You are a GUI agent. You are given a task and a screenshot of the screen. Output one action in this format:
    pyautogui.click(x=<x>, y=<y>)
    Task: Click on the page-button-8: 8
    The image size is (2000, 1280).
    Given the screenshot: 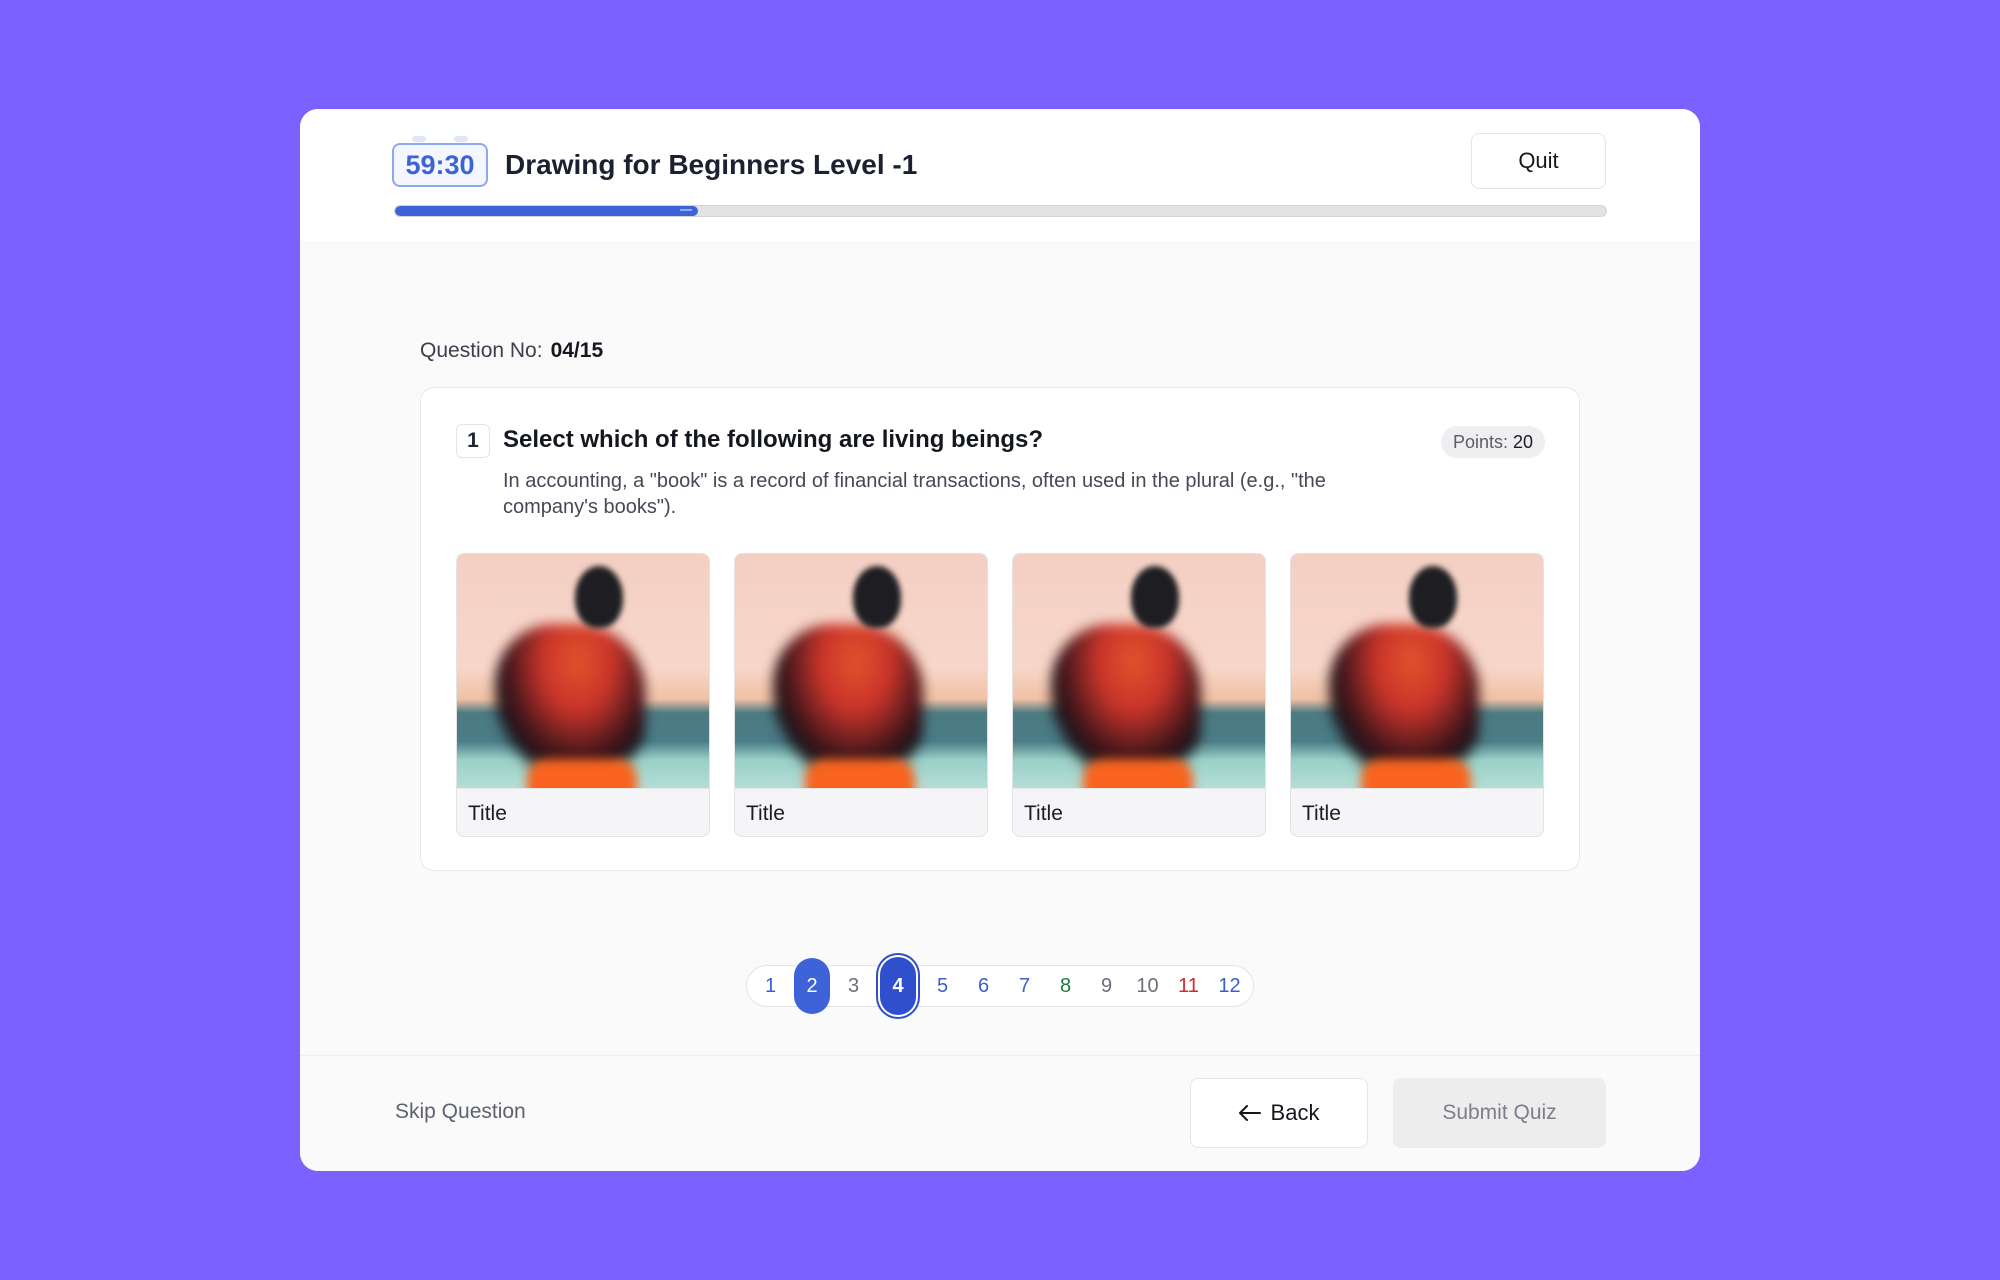 What is the action you would take?
    pyautogui.click(x=1065, y=986)
    